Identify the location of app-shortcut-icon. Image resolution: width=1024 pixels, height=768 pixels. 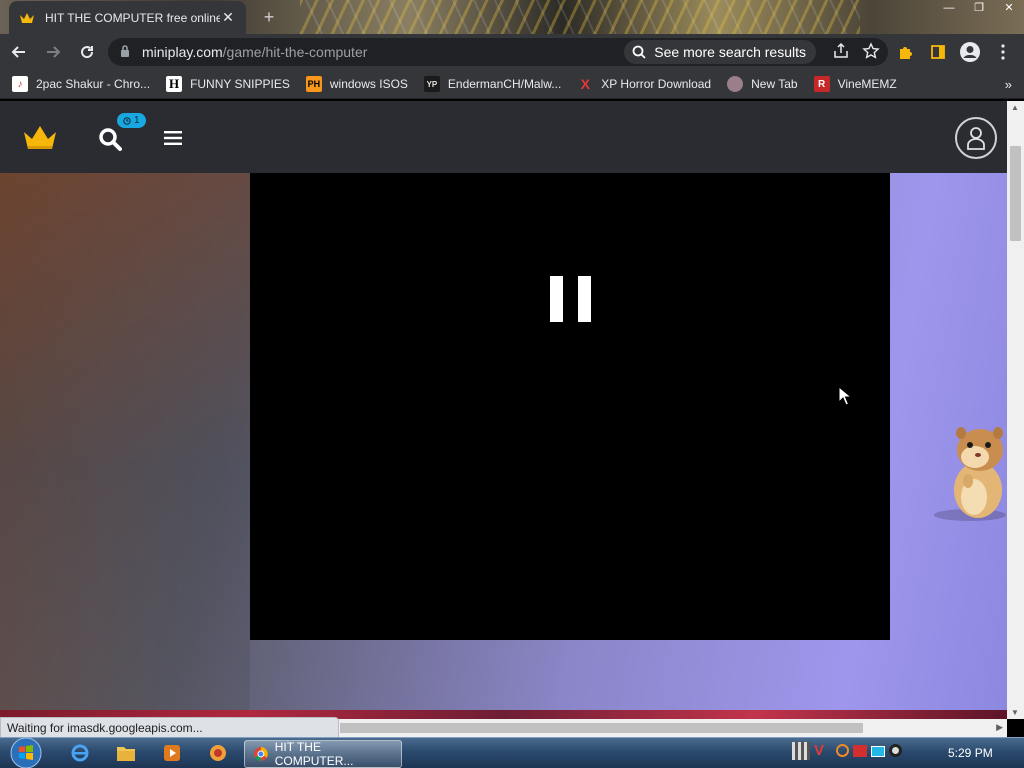
(218, 753).